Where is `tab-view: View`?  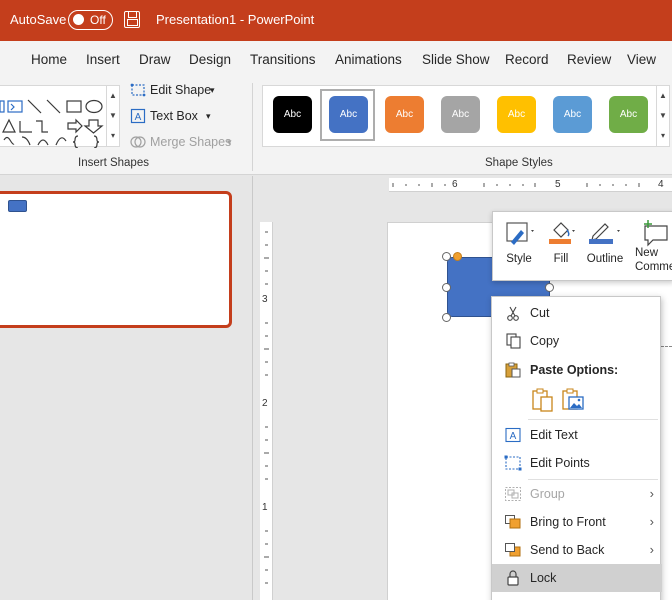
tab-view: View is located at coordinates (641, 59).